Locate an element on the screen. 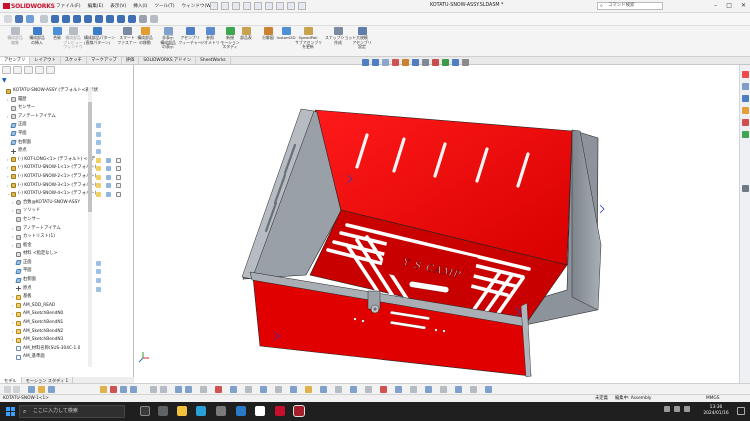 The height and width of the screenshot is (421, 750). undo-icon is located at coordinates (269, 6).